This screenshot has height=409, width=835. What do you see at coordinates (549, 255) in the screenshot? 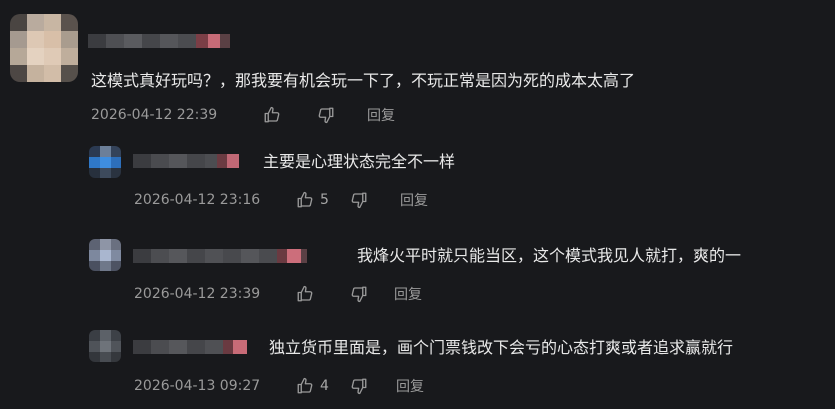
I see `comment-text: 我烽火平时就只能当区，这个模式我见人就打，爽的一` at bounding box center [549, 255].